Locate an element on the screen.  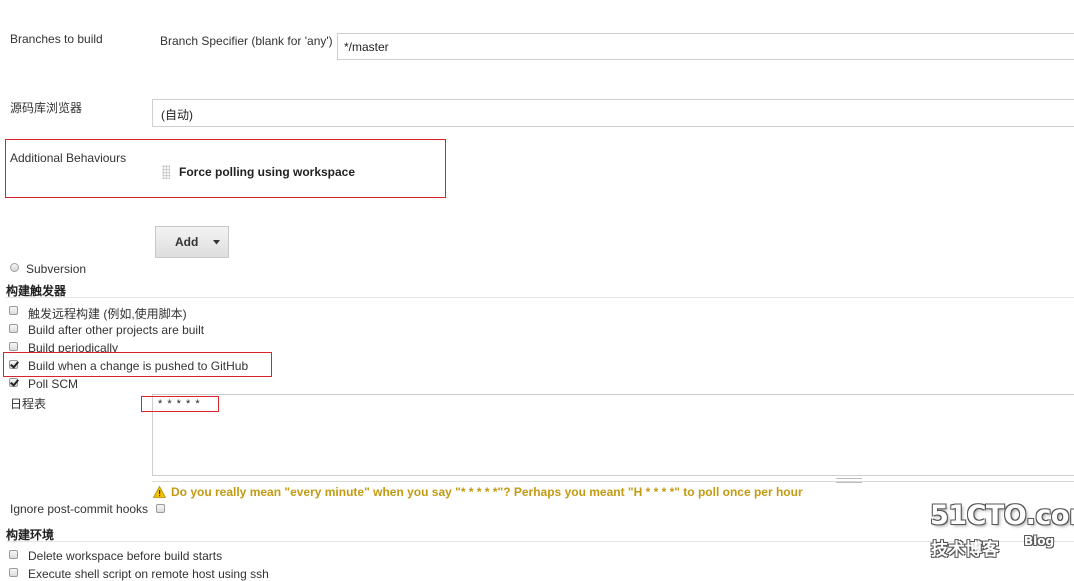
ignore-hooks-label: Ignore post-commit hooks is located at coordinates (79, 509).